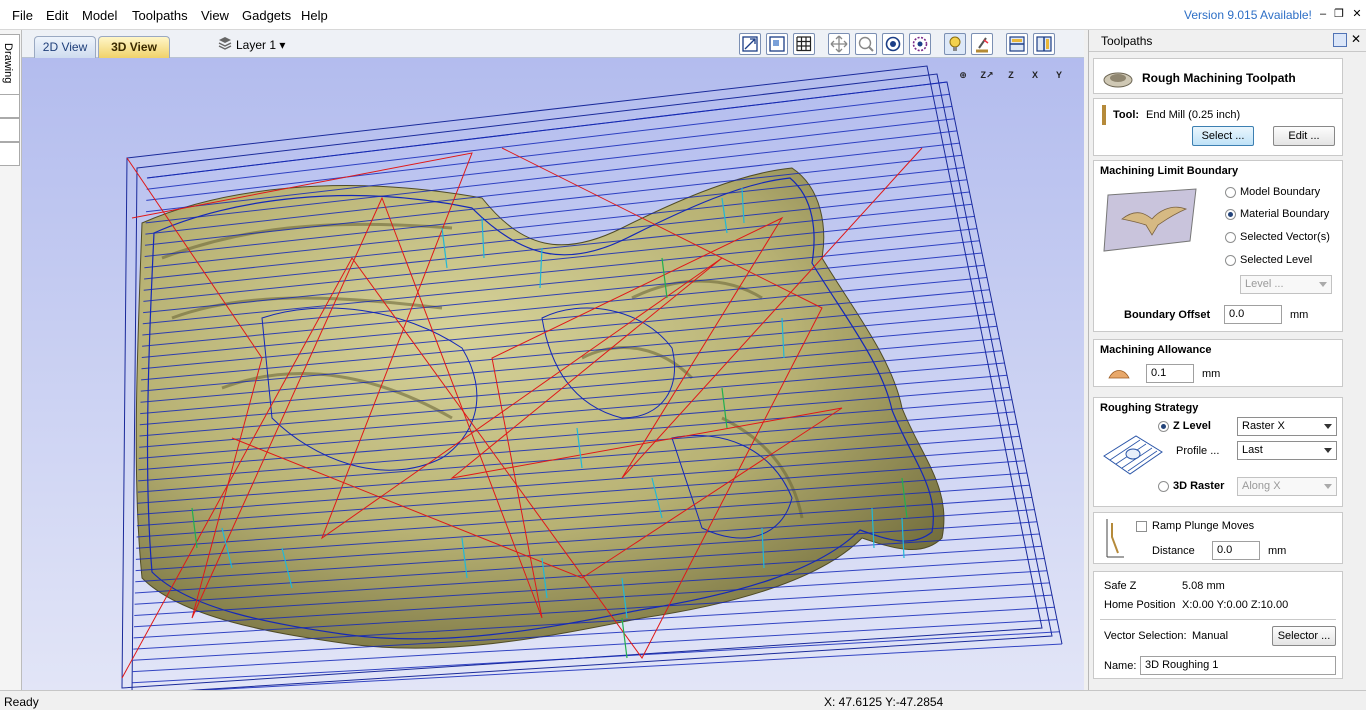  What do you see at coordinates (1285, 237) in the screenshot?
I see `selected-vectors-label: Selected Vector(s)` at bounding box center [1285, 237].